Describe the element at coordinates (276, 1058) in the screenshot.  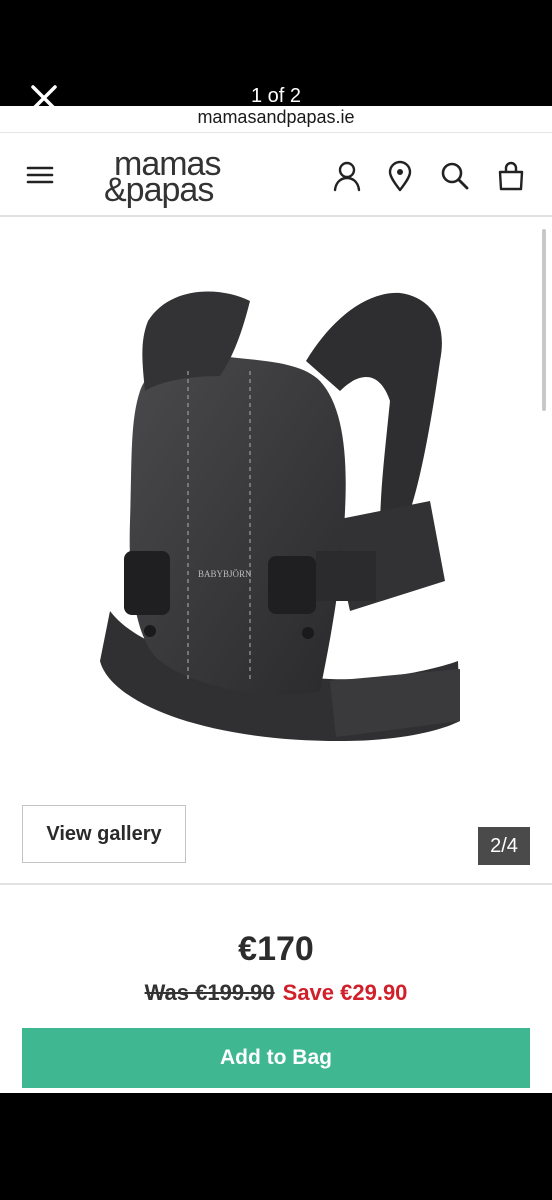
I see `add-to-bag-button: Add to Bag` at that location.